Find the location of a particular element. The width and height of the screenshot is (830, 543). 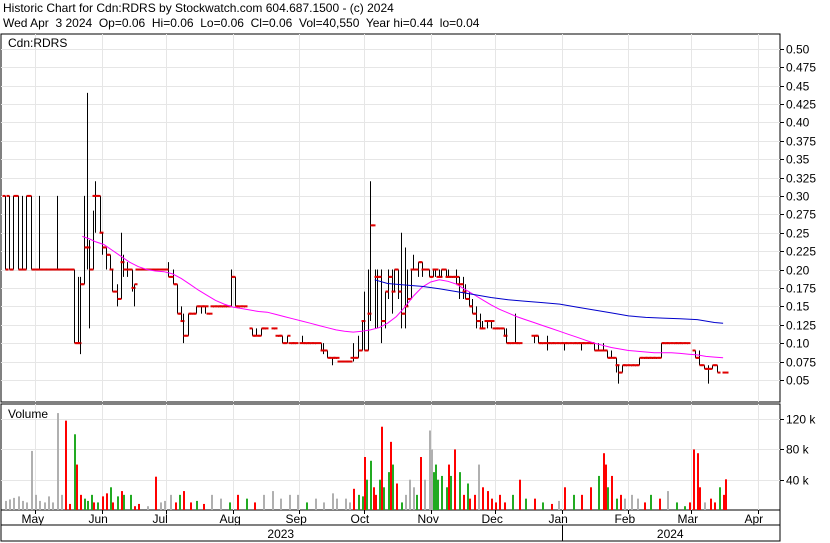

symbol-label: Cdn:RDRS is located at coordinates (37, 43).